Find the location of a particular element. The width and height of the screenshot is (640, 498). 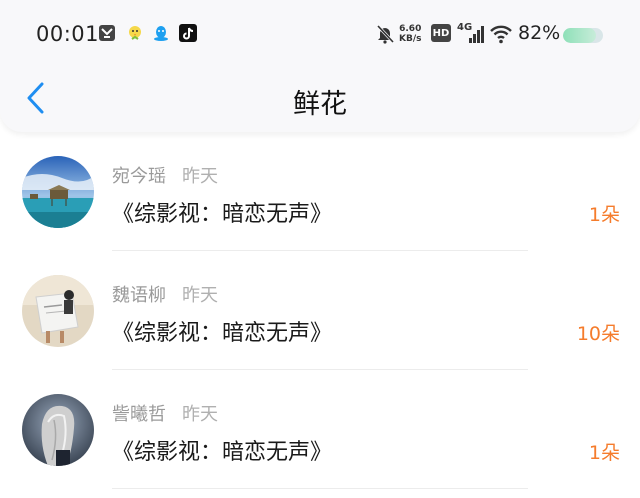

qq-icon is located at coordinates (161, 33).